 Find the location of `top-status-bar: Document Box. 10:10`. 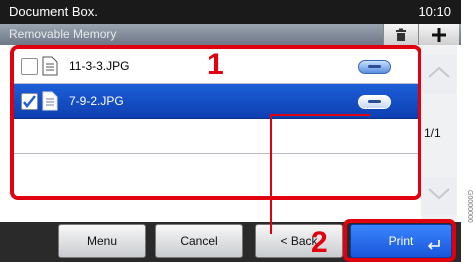

top-status-bar: Document Box. 10:10 is located at coordinates (230, 12).